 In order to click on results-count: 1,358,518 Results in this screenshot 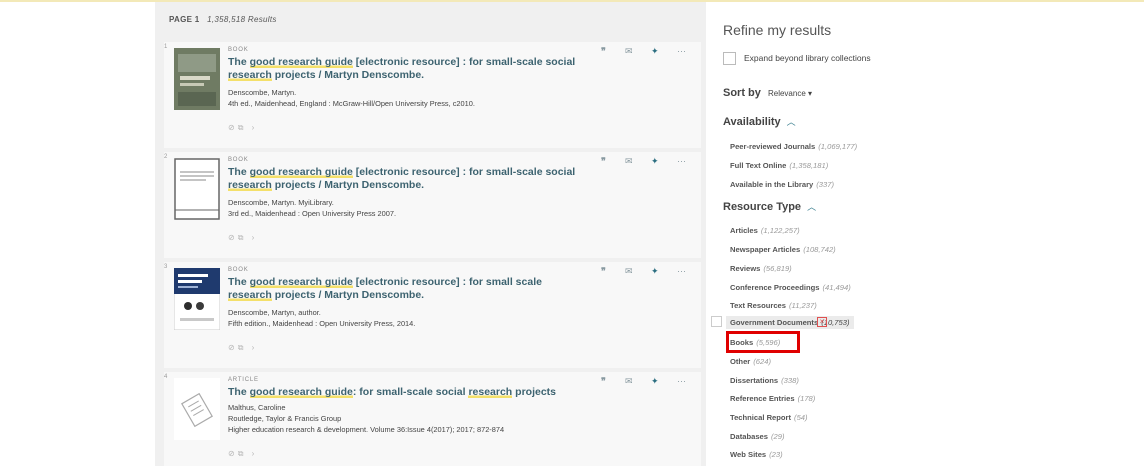, I will do `click(242, 19)`.